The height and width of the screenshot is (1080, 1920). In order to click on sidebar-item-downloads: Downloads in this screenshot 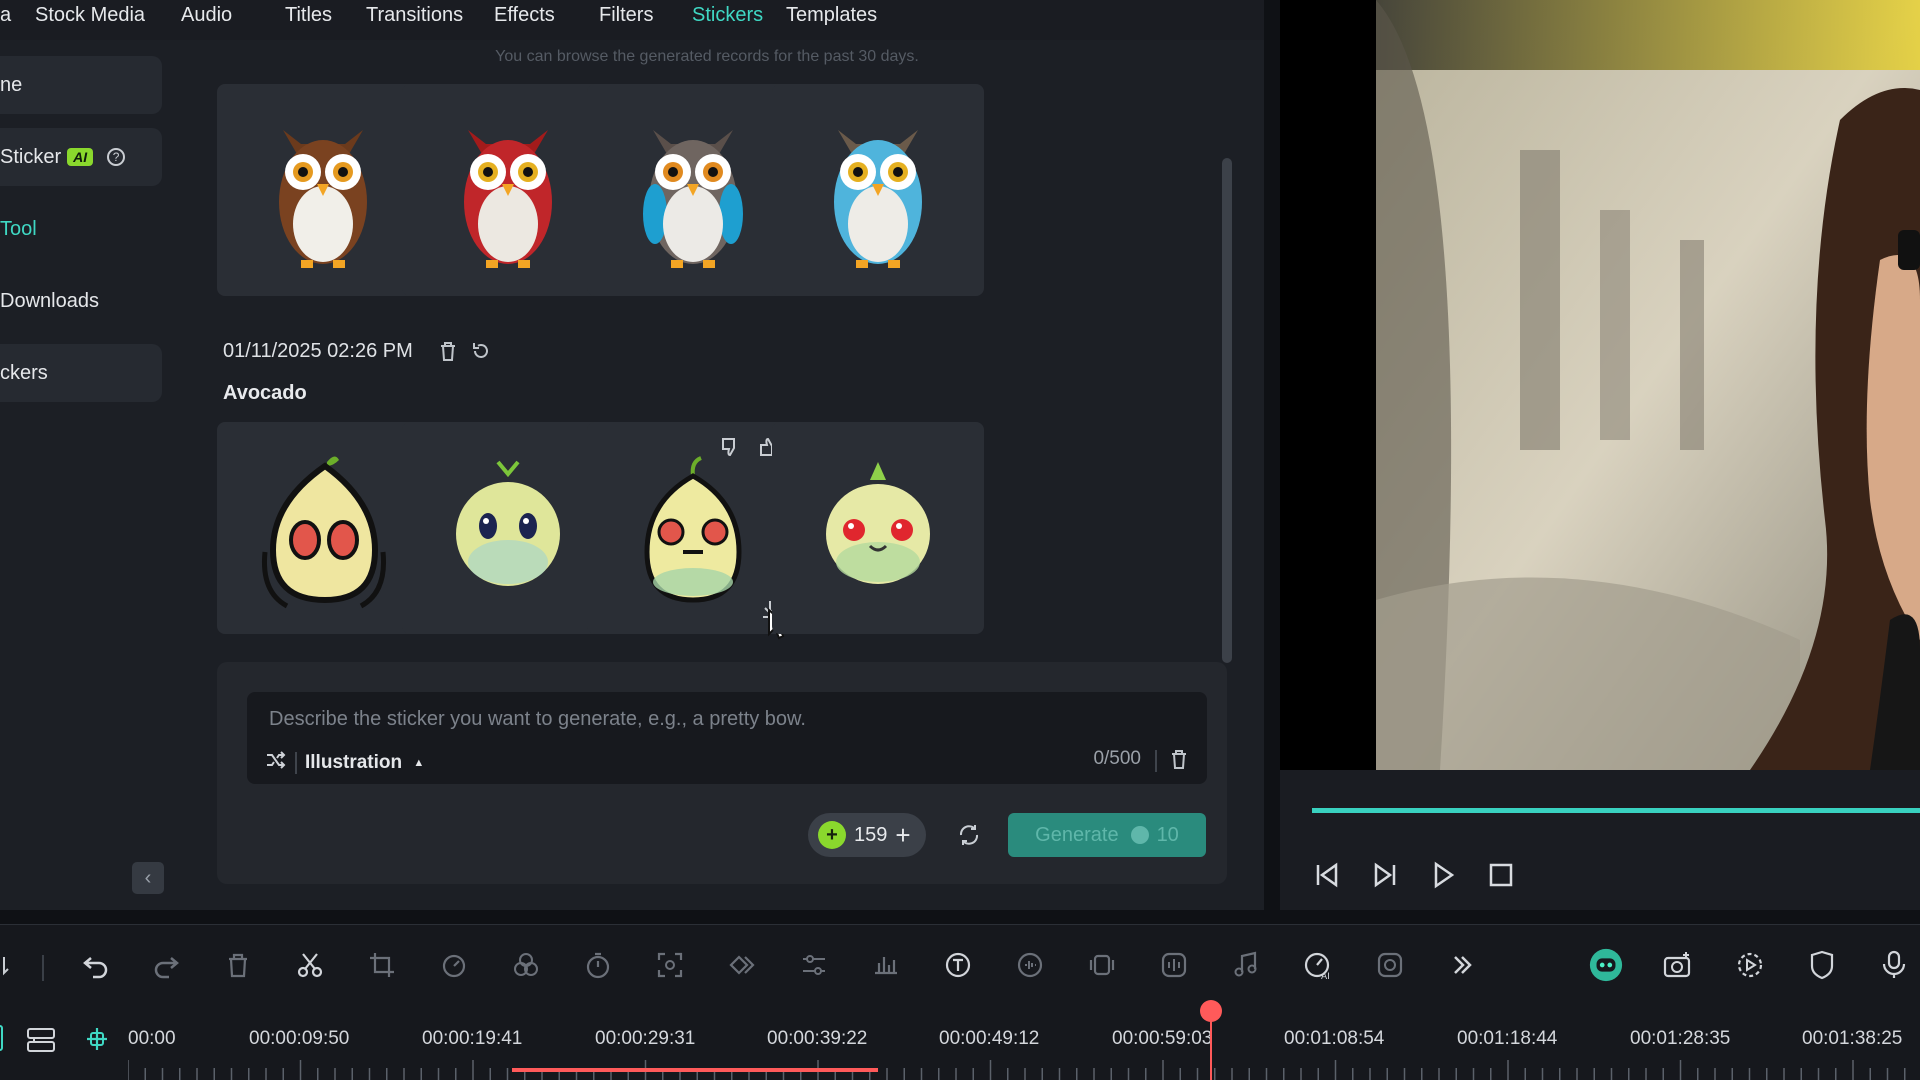, I will do `click(81, 301)`.